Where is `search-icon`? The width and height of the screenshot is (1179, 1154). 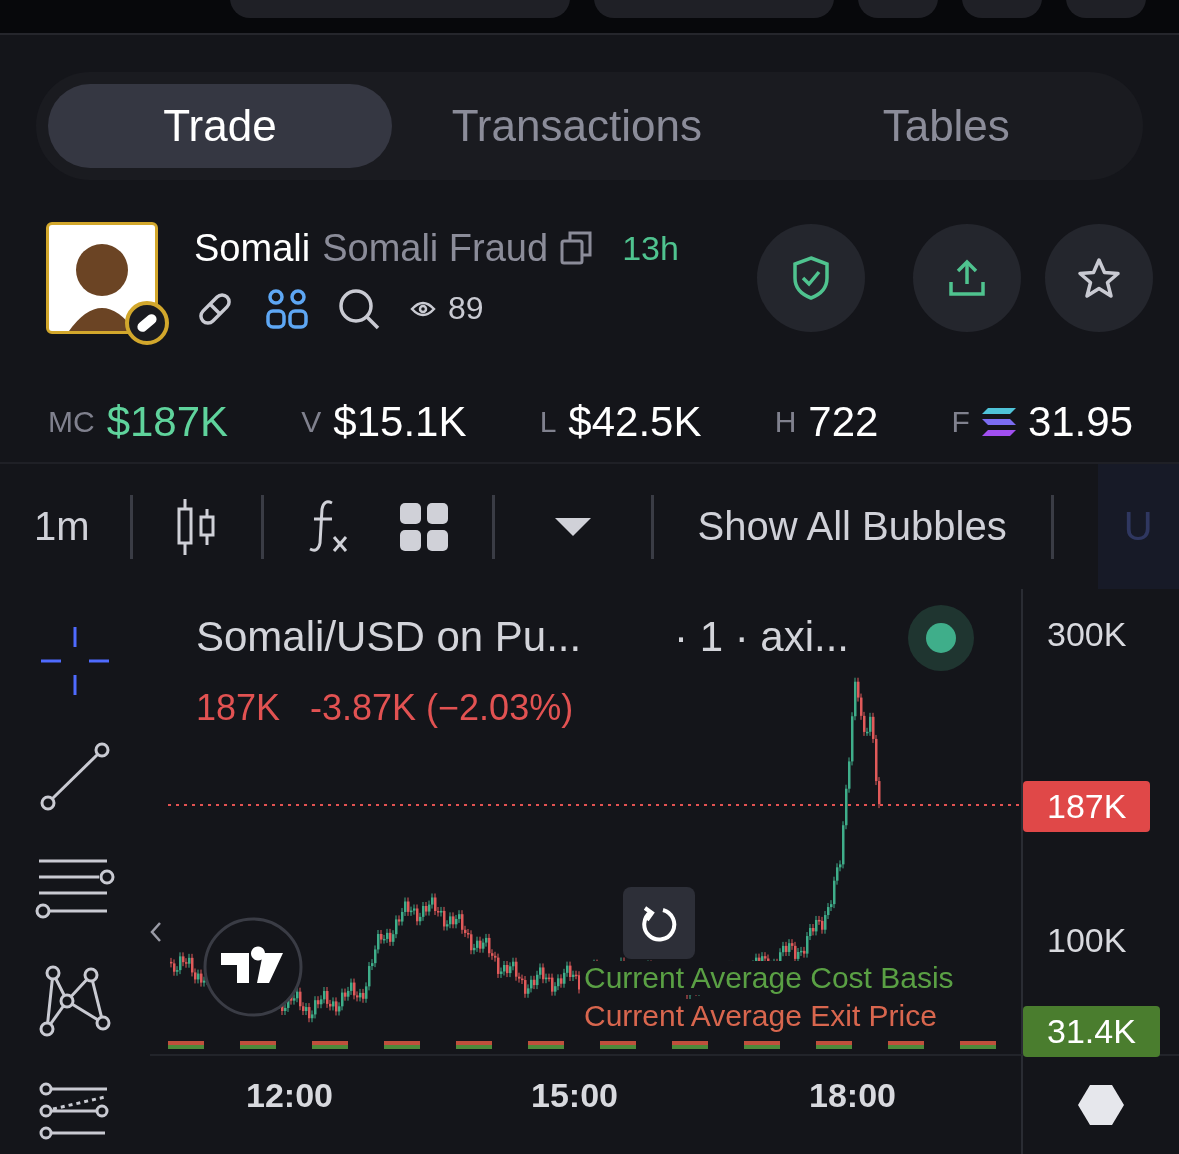
search-icon is located at coordinates (359, 308).